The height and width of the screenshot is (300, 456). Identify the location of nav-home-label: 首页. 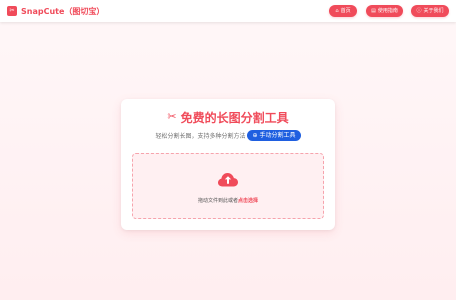
(345, 11).